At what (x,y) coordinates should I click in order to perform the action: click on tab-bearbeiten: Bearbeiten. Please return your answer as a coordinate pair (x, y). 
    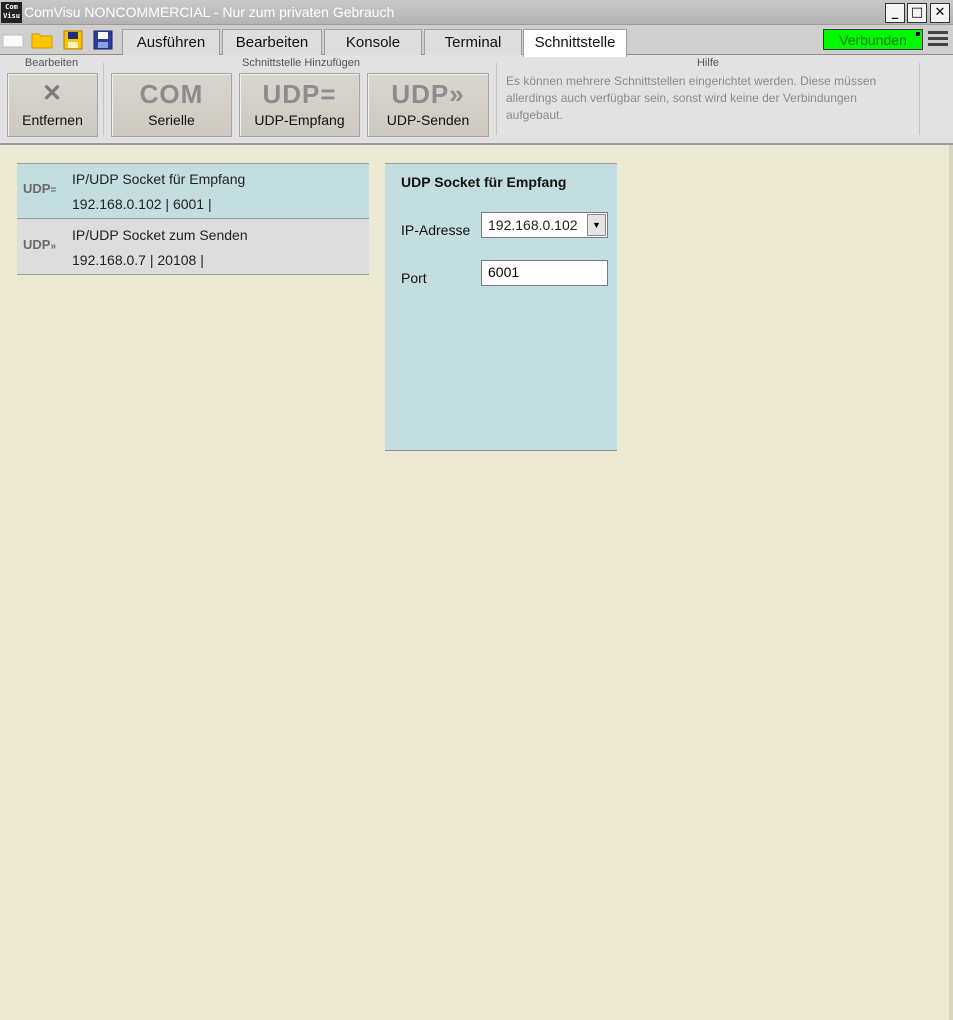
    Looking at the image, I should click on (272, 42).